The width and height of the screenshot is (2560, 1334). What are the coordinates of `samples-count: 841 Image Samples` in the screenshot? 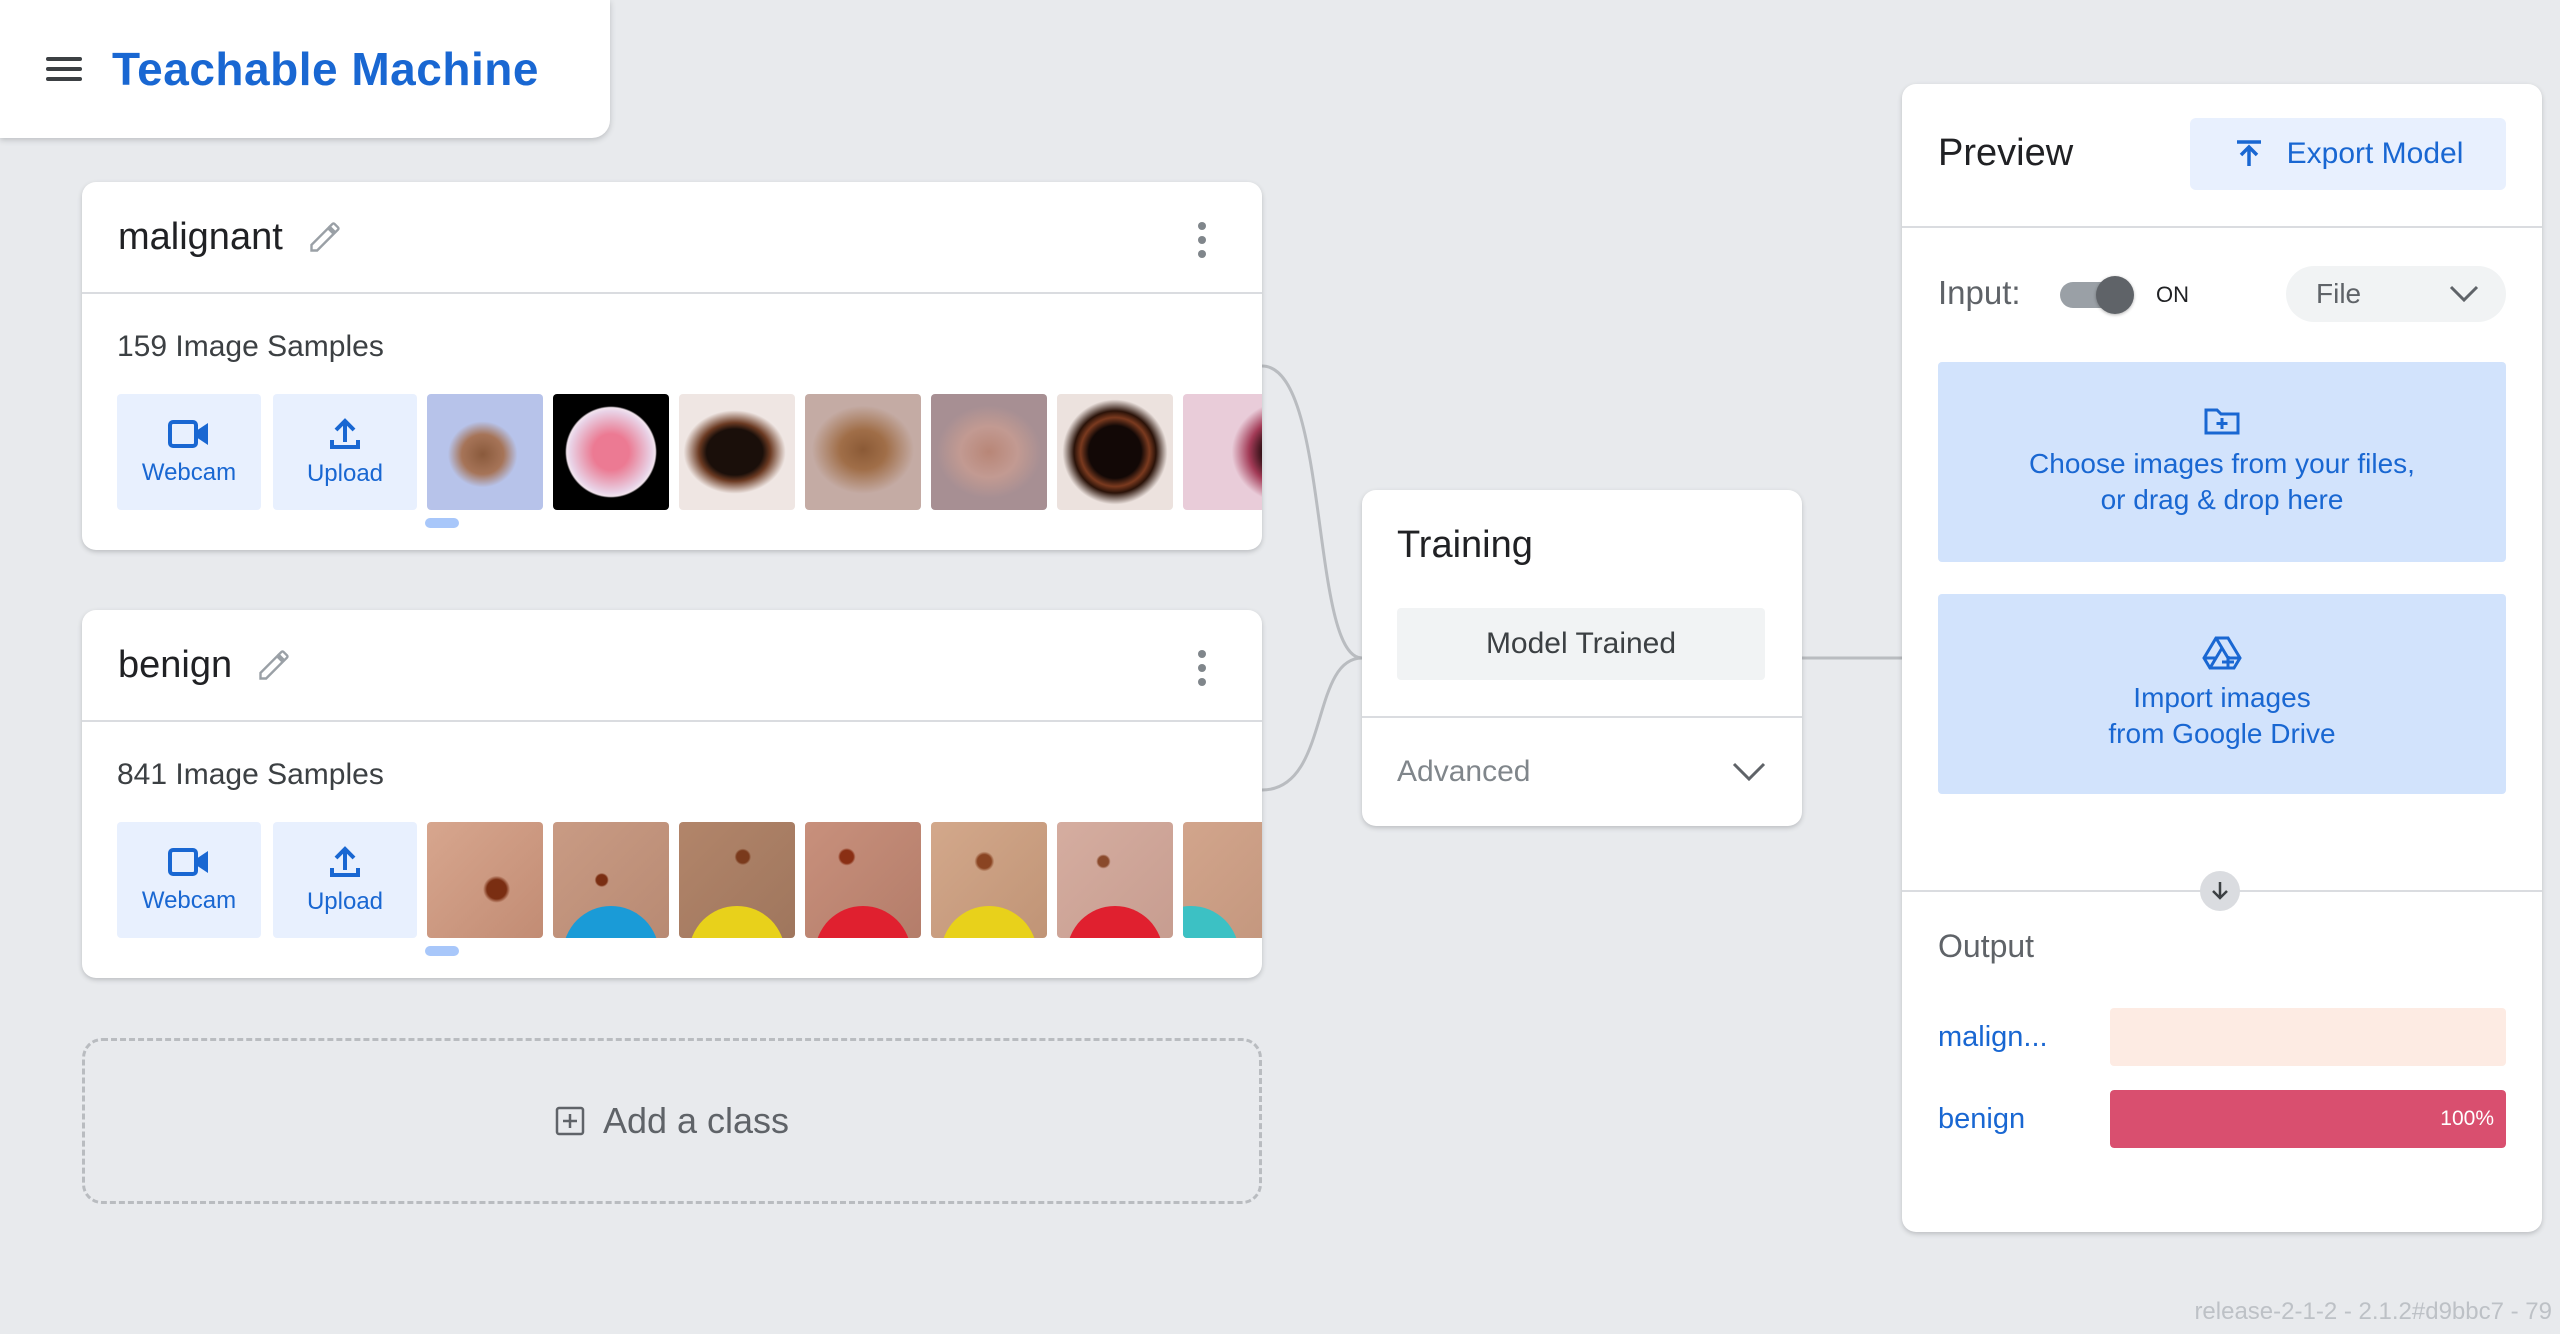 It's located at (250, 774).